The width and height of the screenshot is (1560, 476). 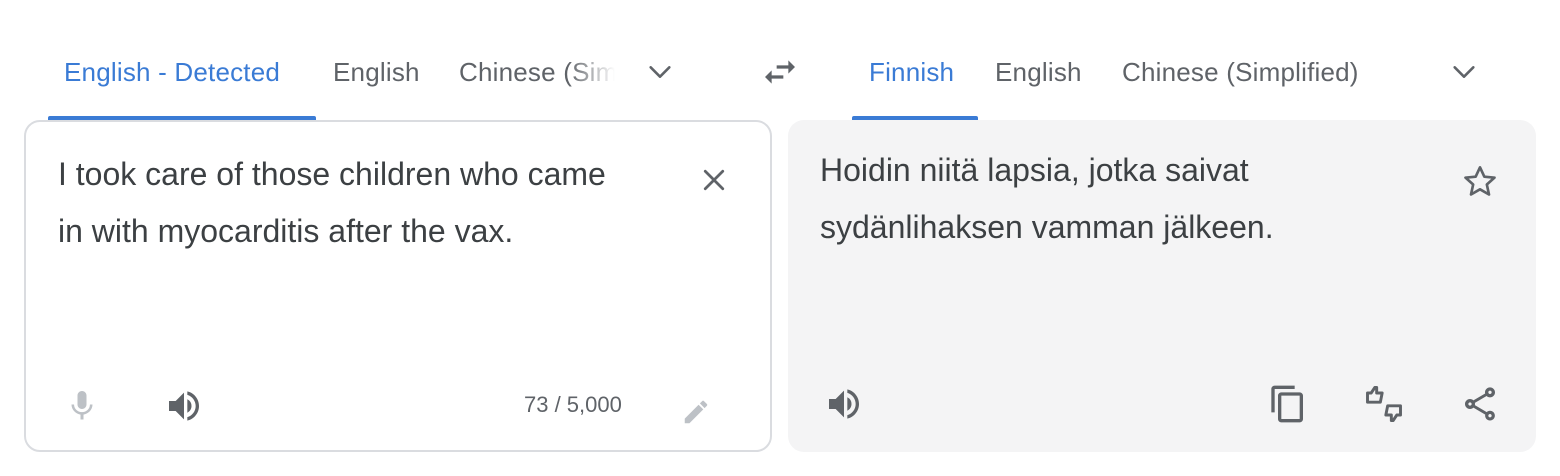 I want to click on save-translation-button, so click(x=1480, y=182).